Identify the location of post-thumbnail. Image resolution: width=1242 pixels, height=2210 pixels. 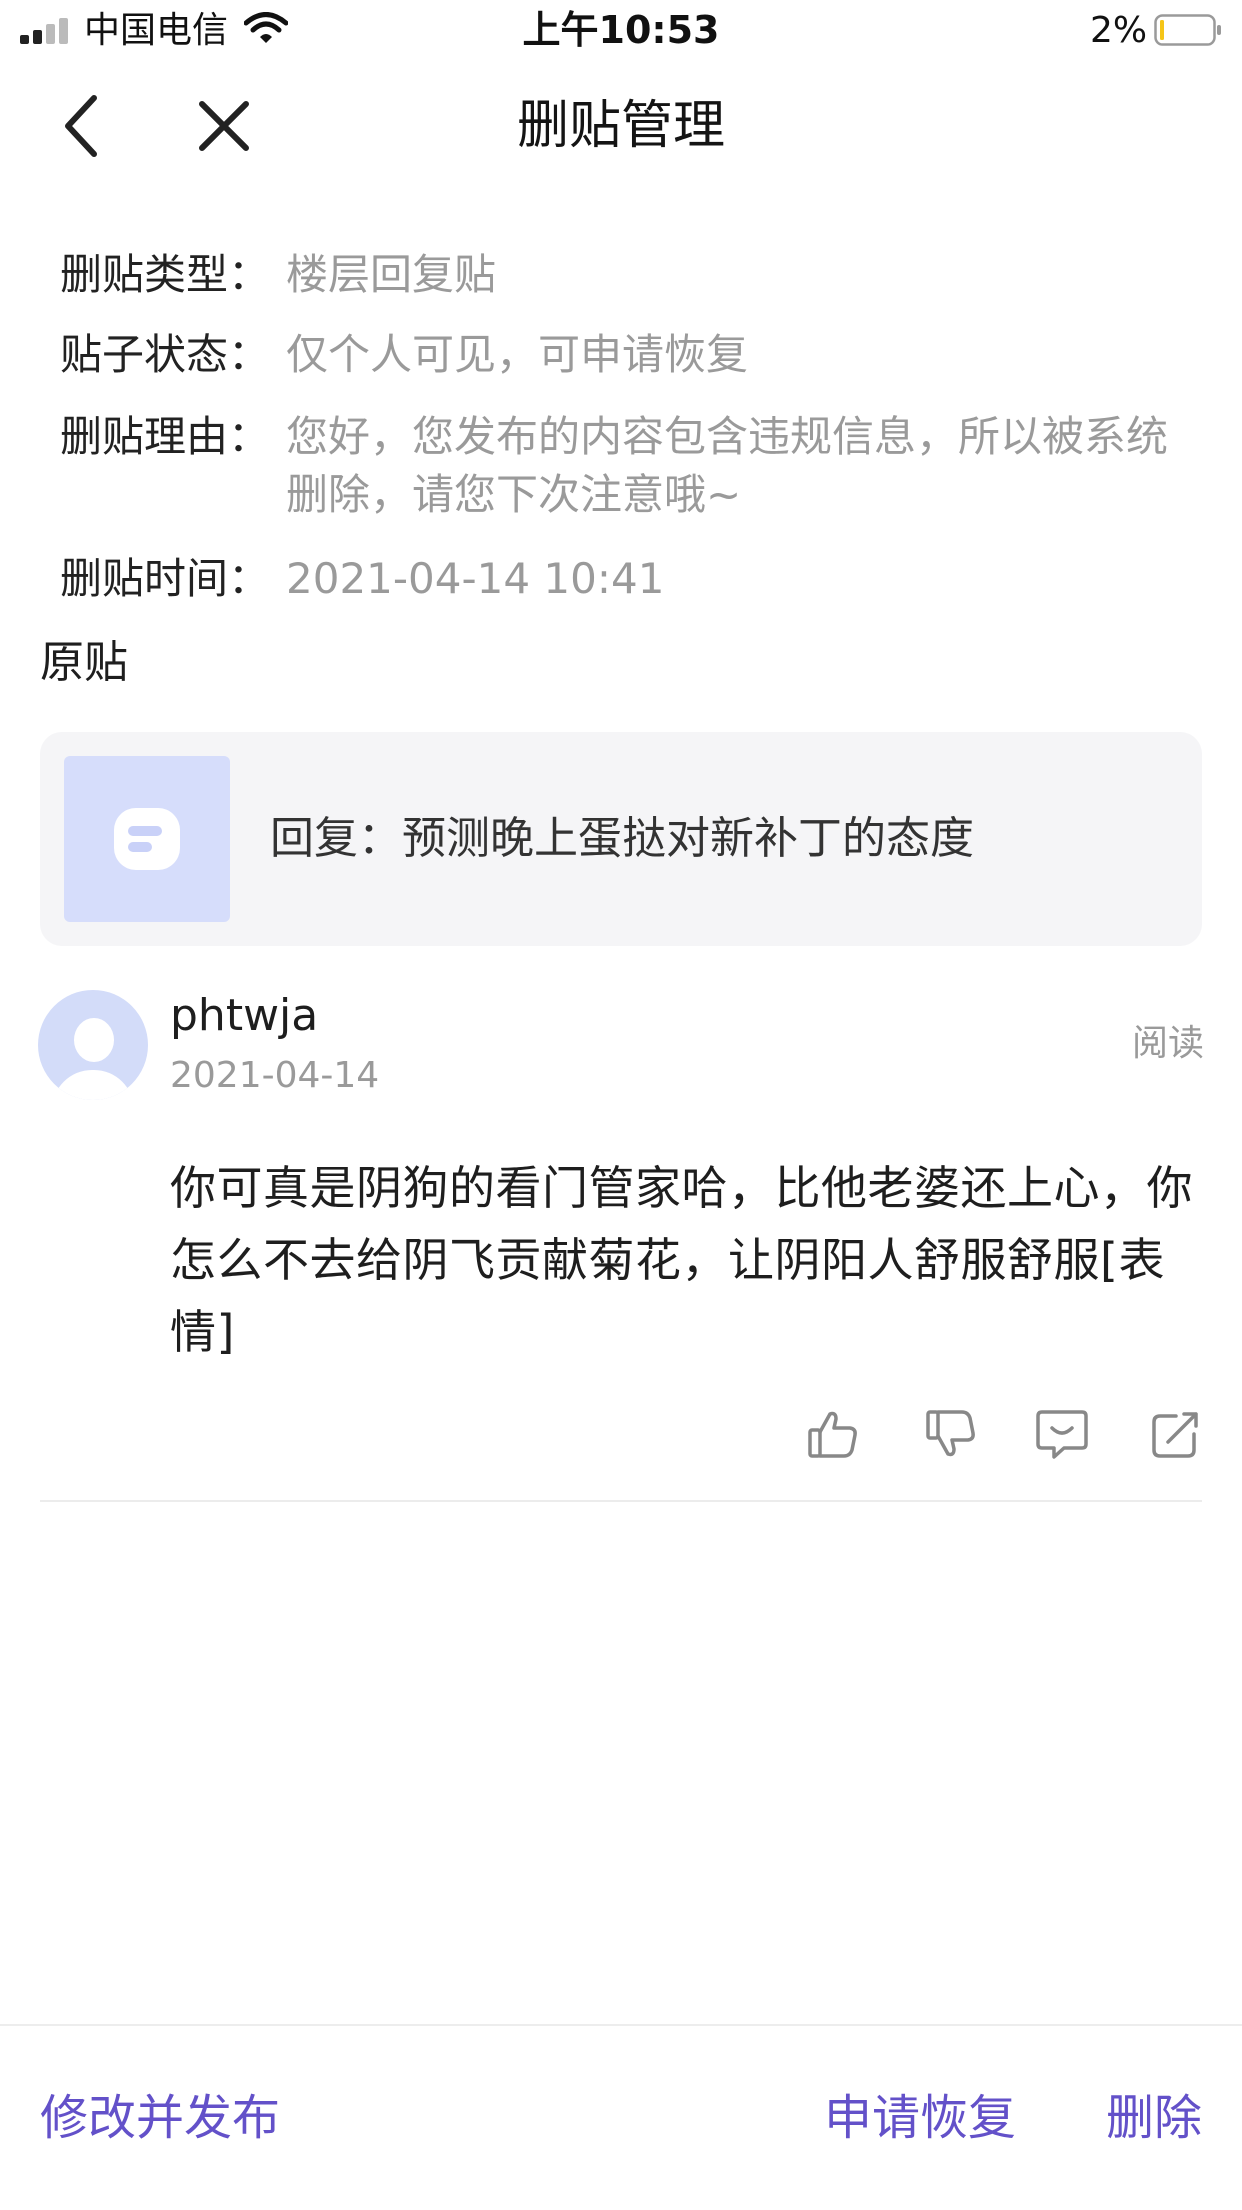
(147, 839).